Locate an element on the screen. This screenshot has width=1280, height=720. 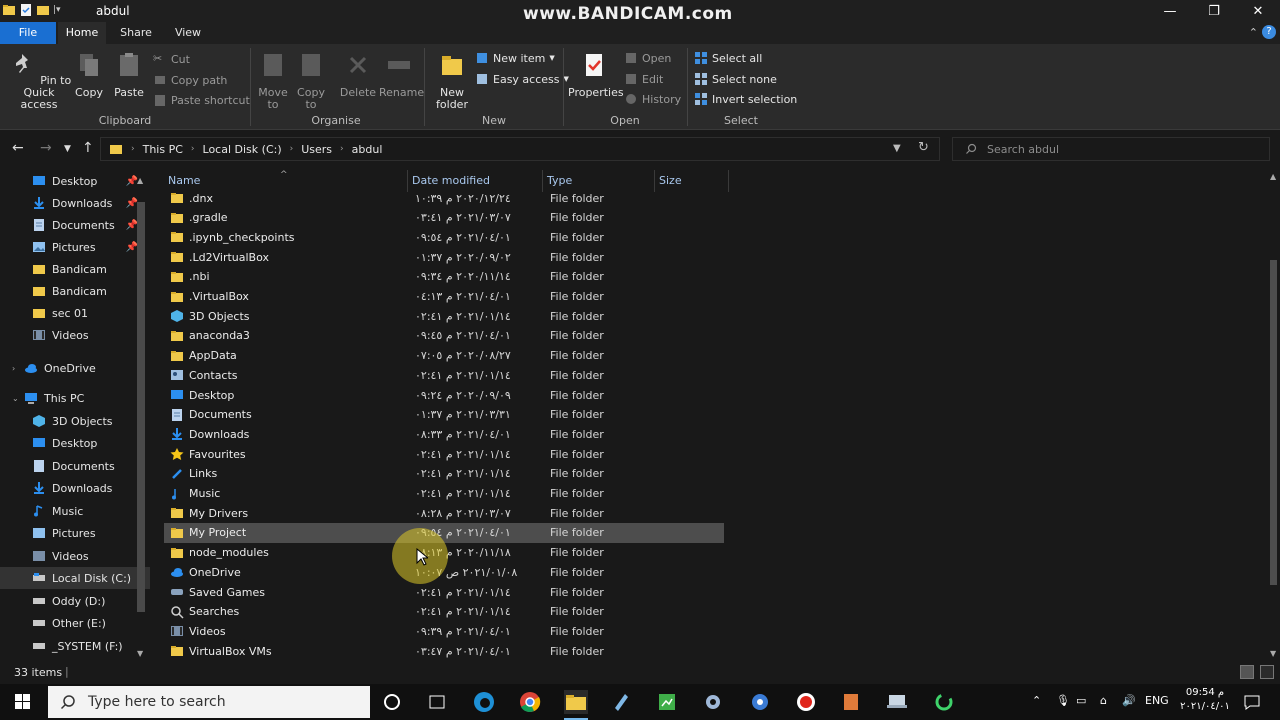
task-view-icon is located at coordinates (437, 702).